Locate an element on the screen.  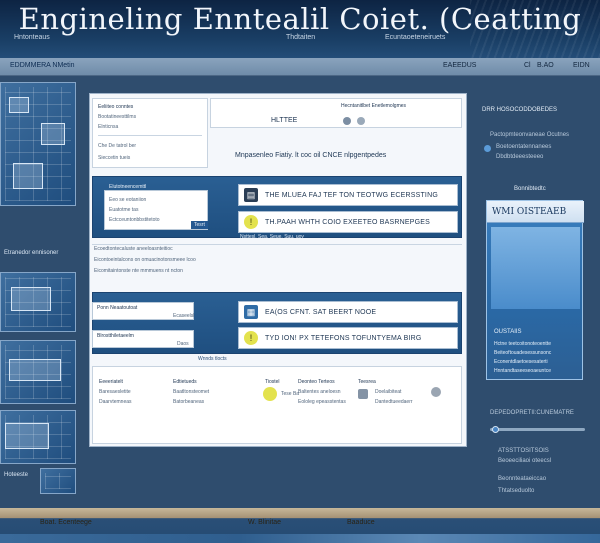
right-text-7: ATSSTTOSITSOIS is located at coordinates (523, 451).